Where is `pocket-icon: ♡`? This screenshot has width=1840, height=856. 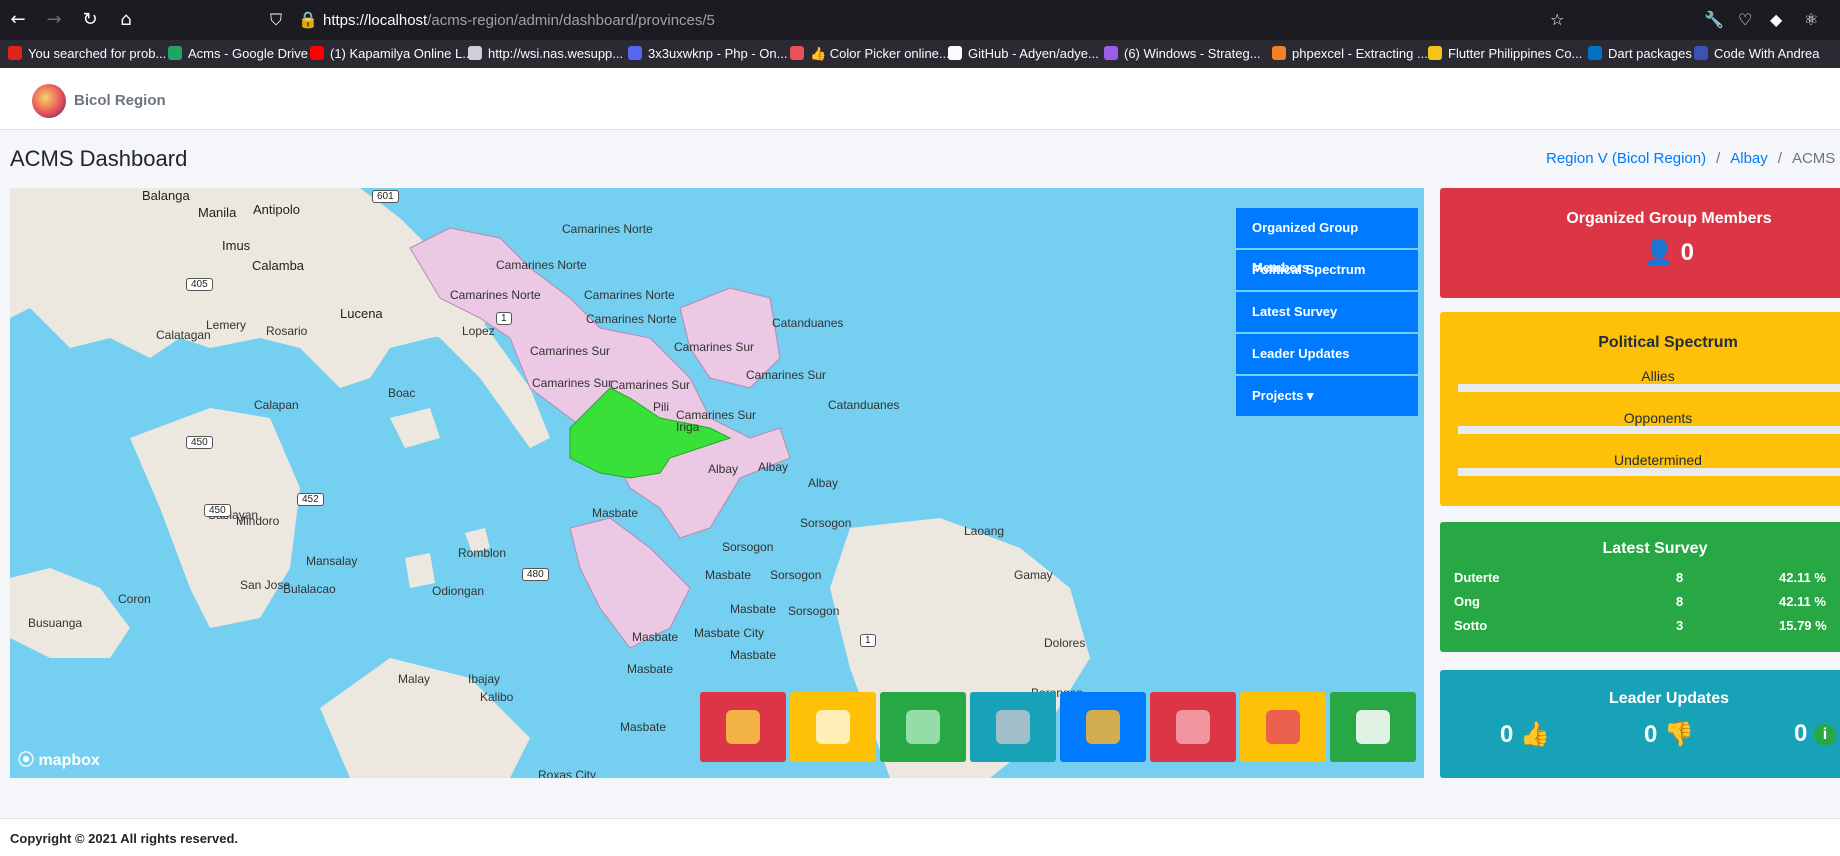
pocket-icon: ♡ is located at coordinates (1745, 19).